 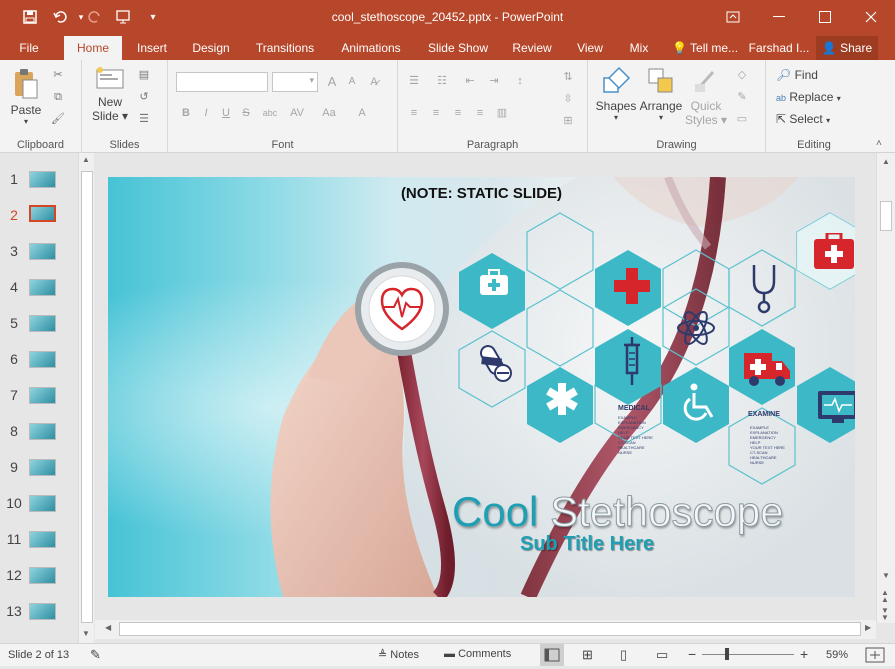 What do you see at coordinates (108, 627) in the screenshot?
I see `scroll-left-icon: ◀` at bounding box center [108, 627].